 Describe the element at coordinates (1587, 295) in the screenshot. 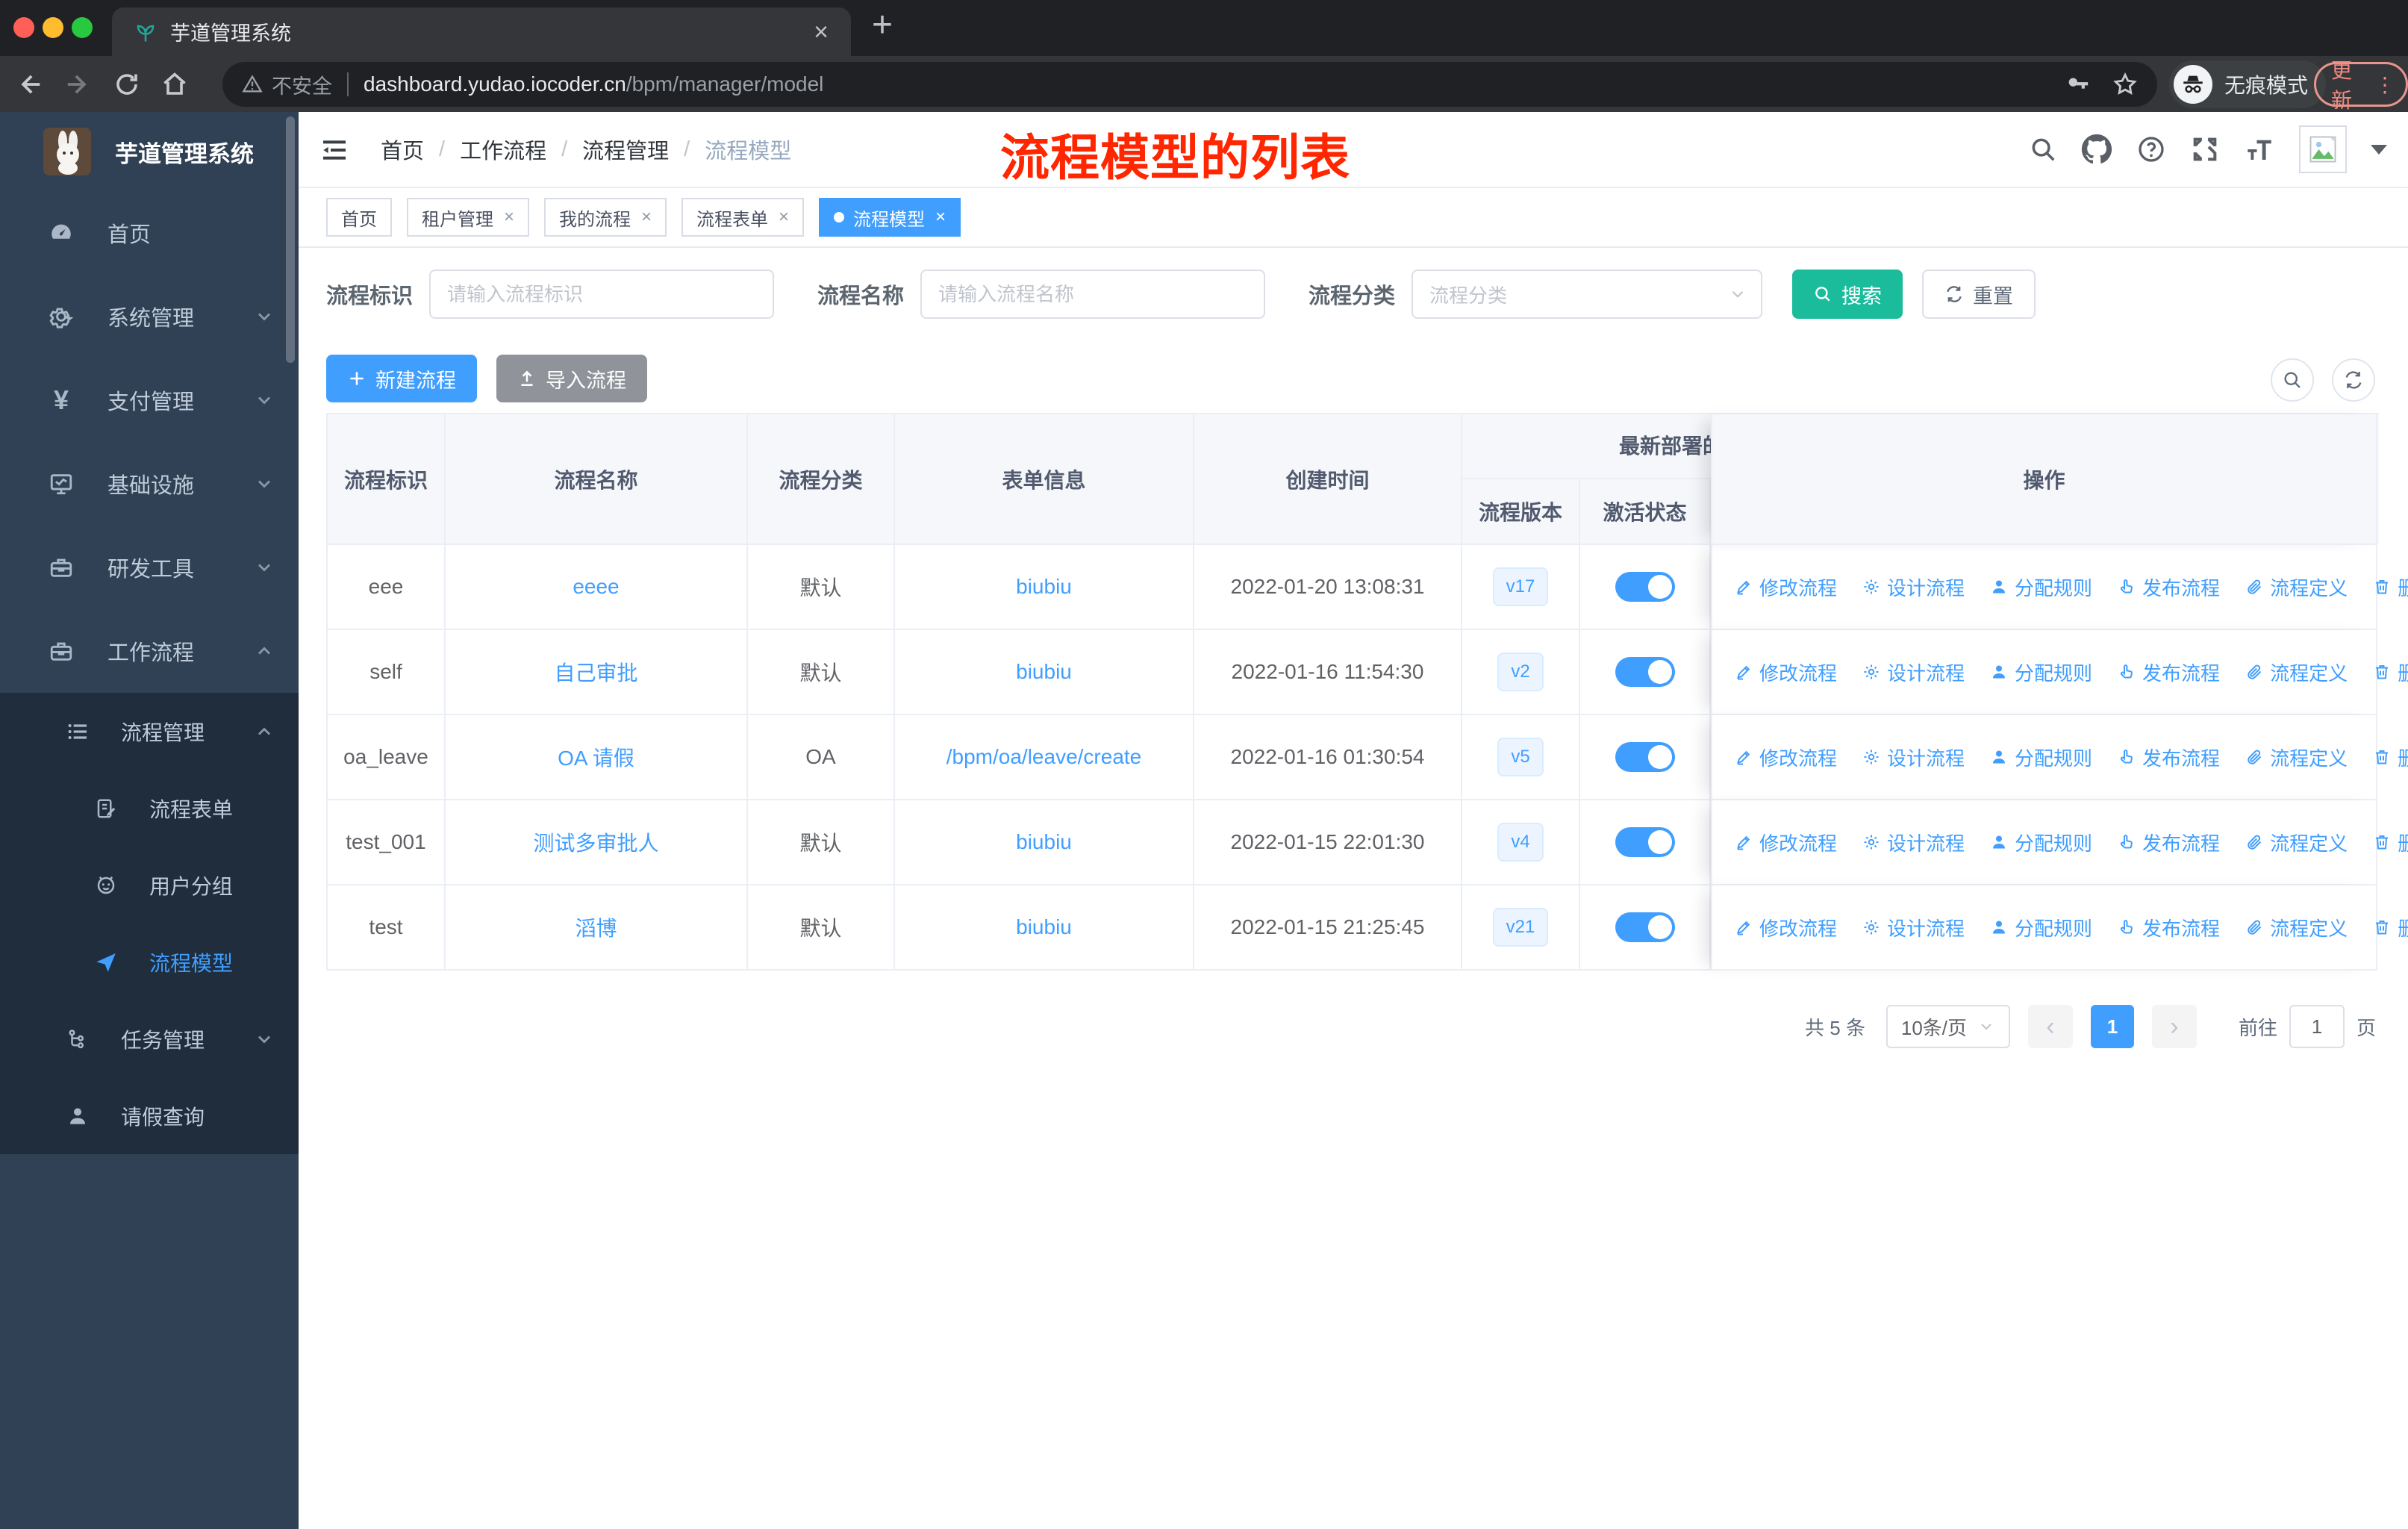

I see `filter-category-select: 流程分类` at that location.